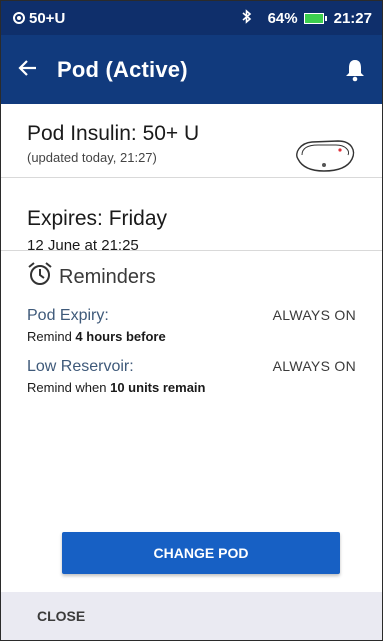  What do you see at coordinates (282, 18) in the screenshot?
I see `battery-percent: 64%` at bounding box center [282, 18].